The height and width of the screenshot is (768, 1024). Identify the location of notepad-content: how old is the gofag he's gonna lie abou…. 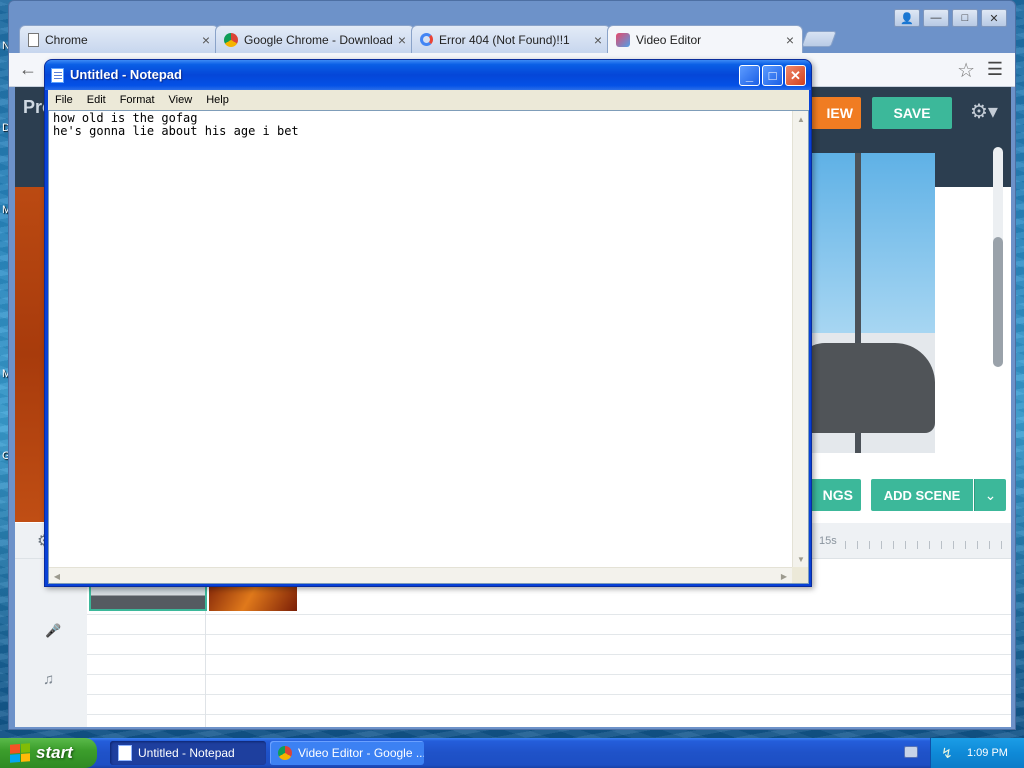
(418, 125).